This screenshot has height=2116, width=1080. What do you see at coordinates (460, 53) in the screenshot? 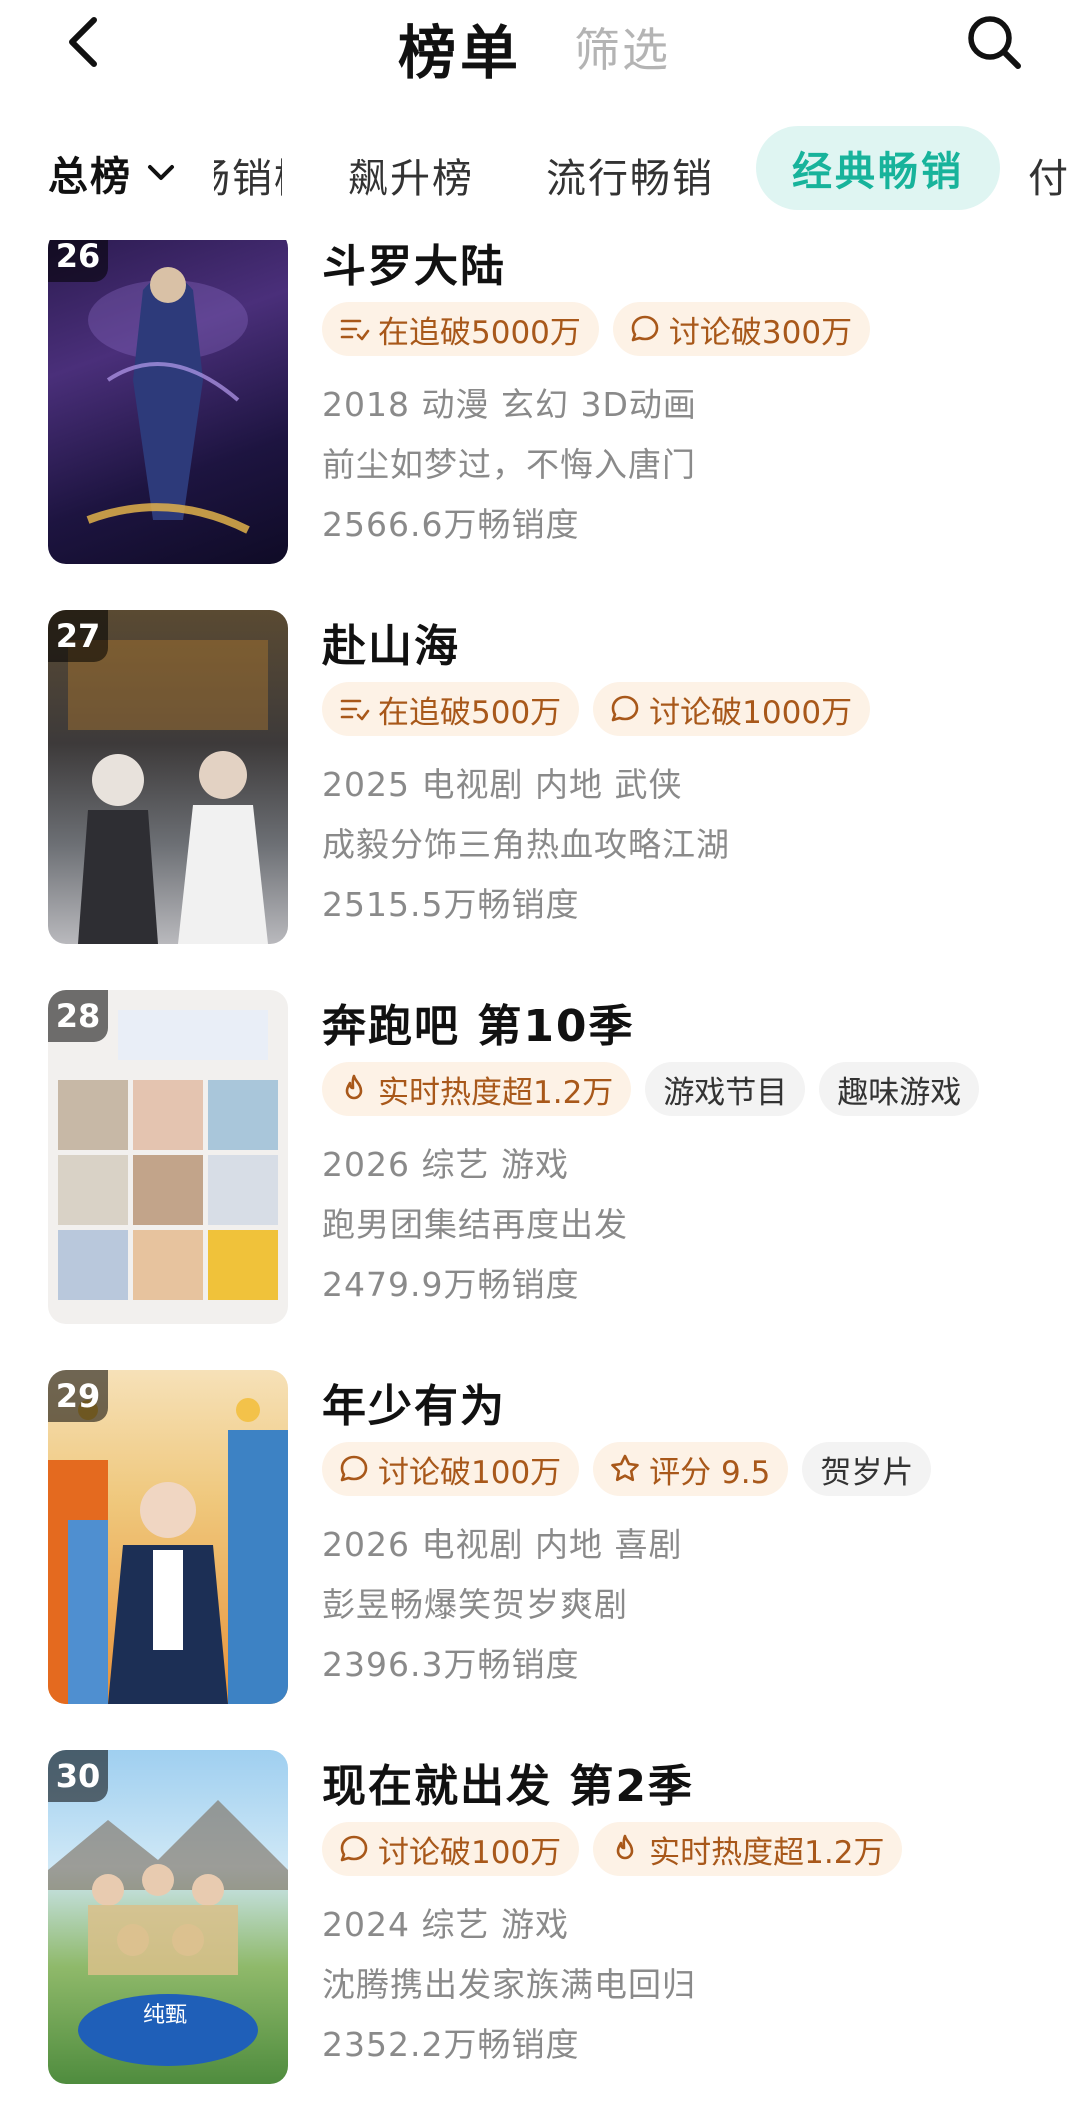
I see `page-title: 榜单` at bounding box center [460, 53].